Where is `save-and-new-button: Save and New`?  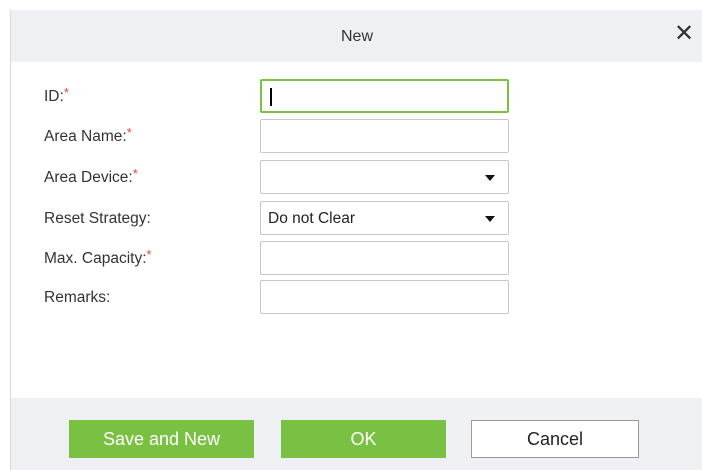 save-and-new-button: Save and New is located at coordinates (161, 439).